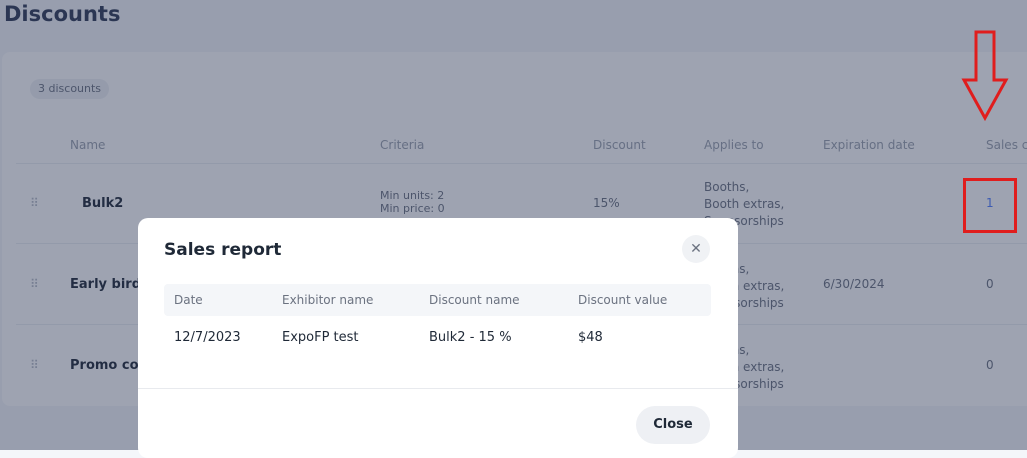  What do you see at coordinates (673, 425) in the screenshot?
I see `close-button: Close` at bounding box center [673, 425].